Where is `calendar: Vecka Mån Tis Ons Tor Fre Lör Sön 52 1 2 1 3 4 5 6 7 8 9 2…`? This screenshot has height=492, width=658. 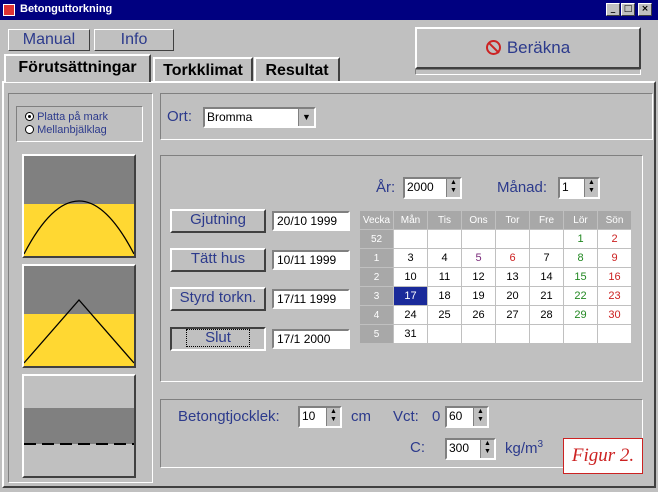 calendar: Vecka Mån Tis Ons Tor Fre Lör Sön 52 1 2 1 3 4 5 6 7 8 9 2… is located at coordinates (495, 277).